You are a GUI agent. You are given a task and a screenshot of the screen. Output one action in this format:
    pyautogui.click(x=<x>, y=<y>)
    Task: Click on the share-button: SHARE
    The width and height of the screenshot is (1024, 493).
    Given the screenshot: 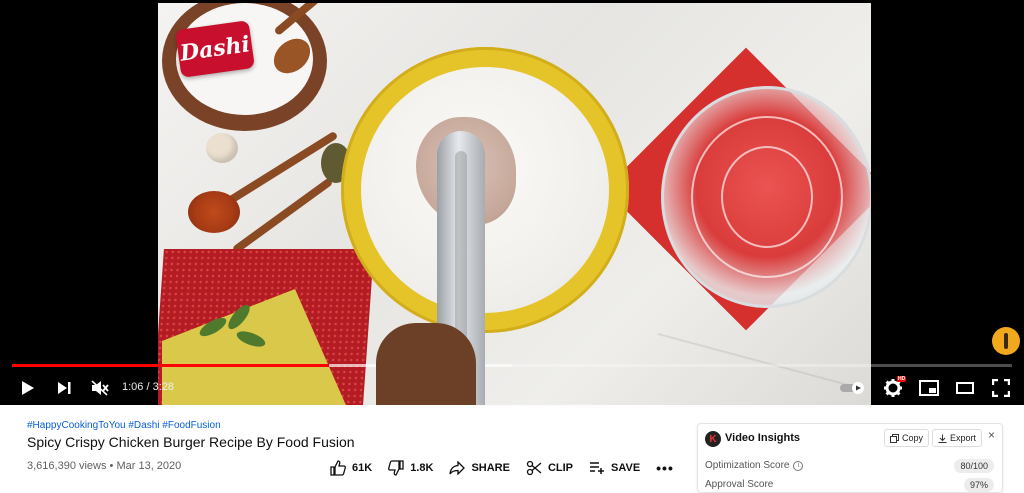 What is the action you would take?
    pyautogui.click(x=479, y=468)
    